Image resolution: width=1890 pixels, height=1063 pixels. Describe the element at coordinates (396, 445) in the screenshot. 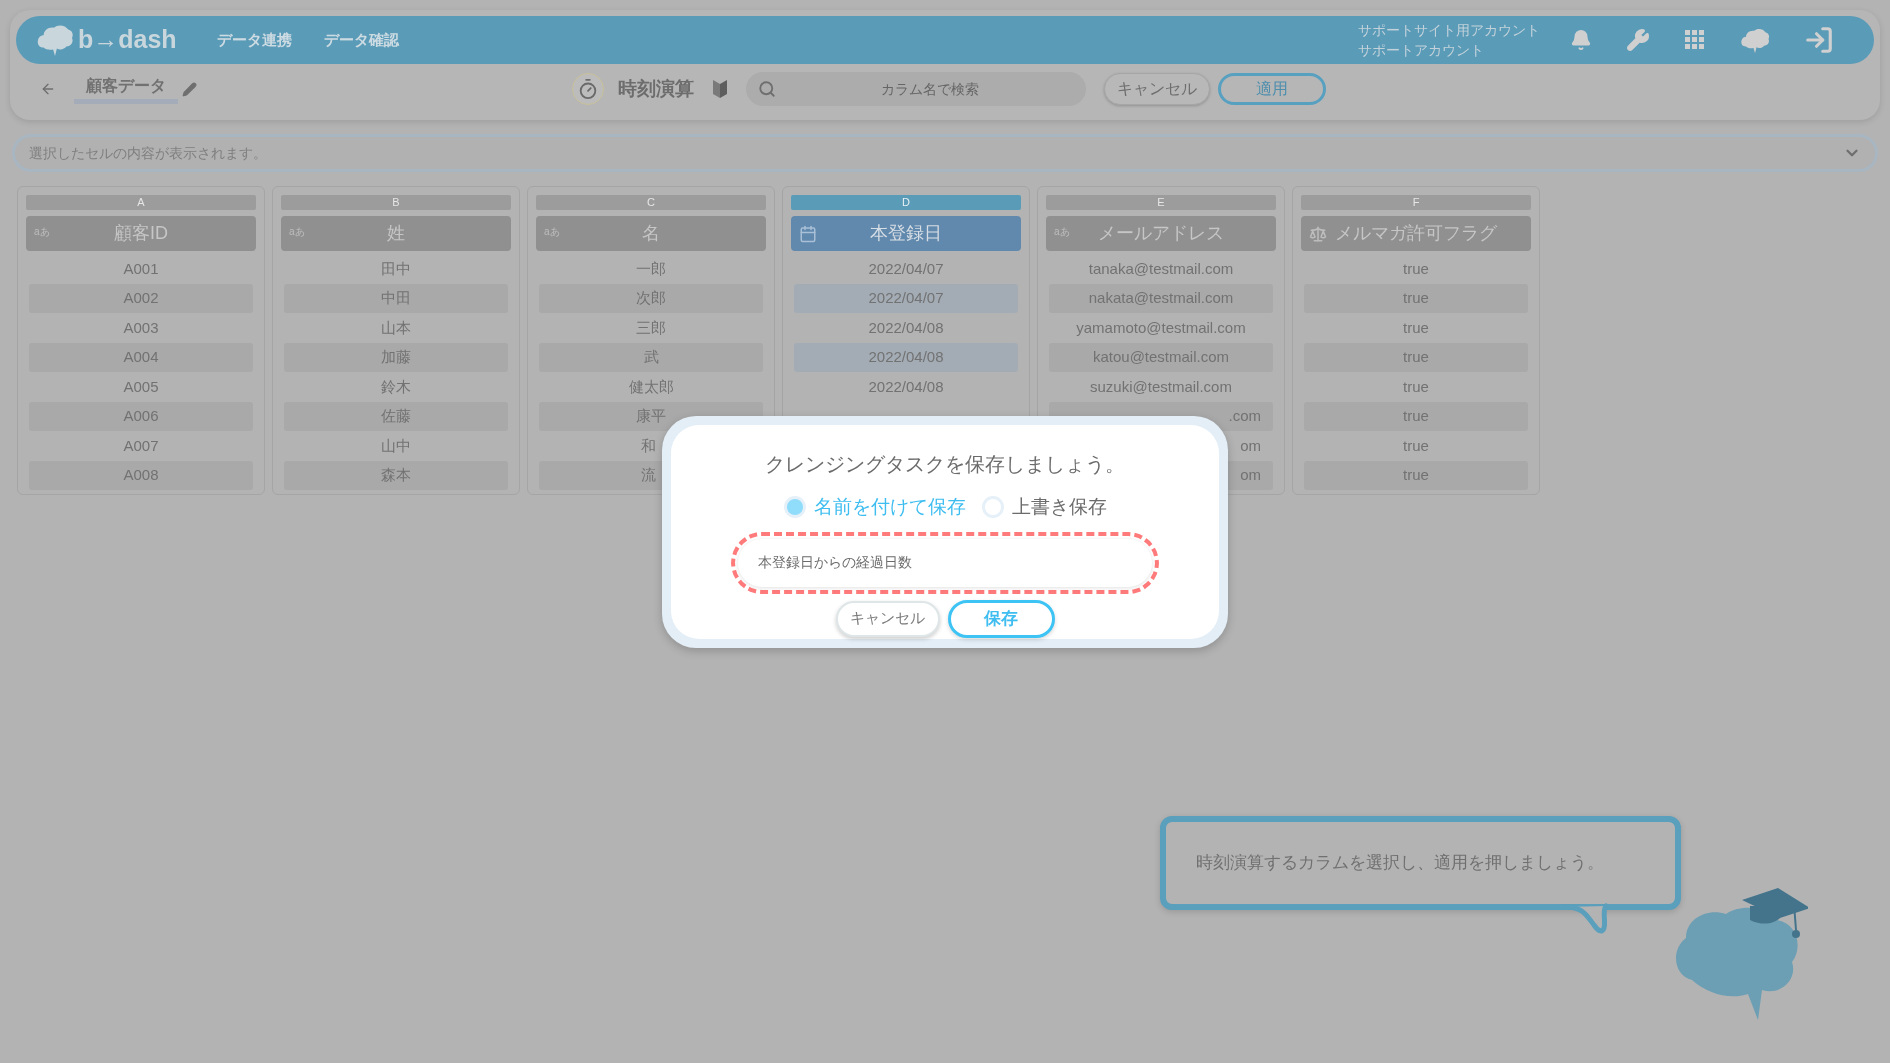

I see `table-cell-text: 山中` at that location.